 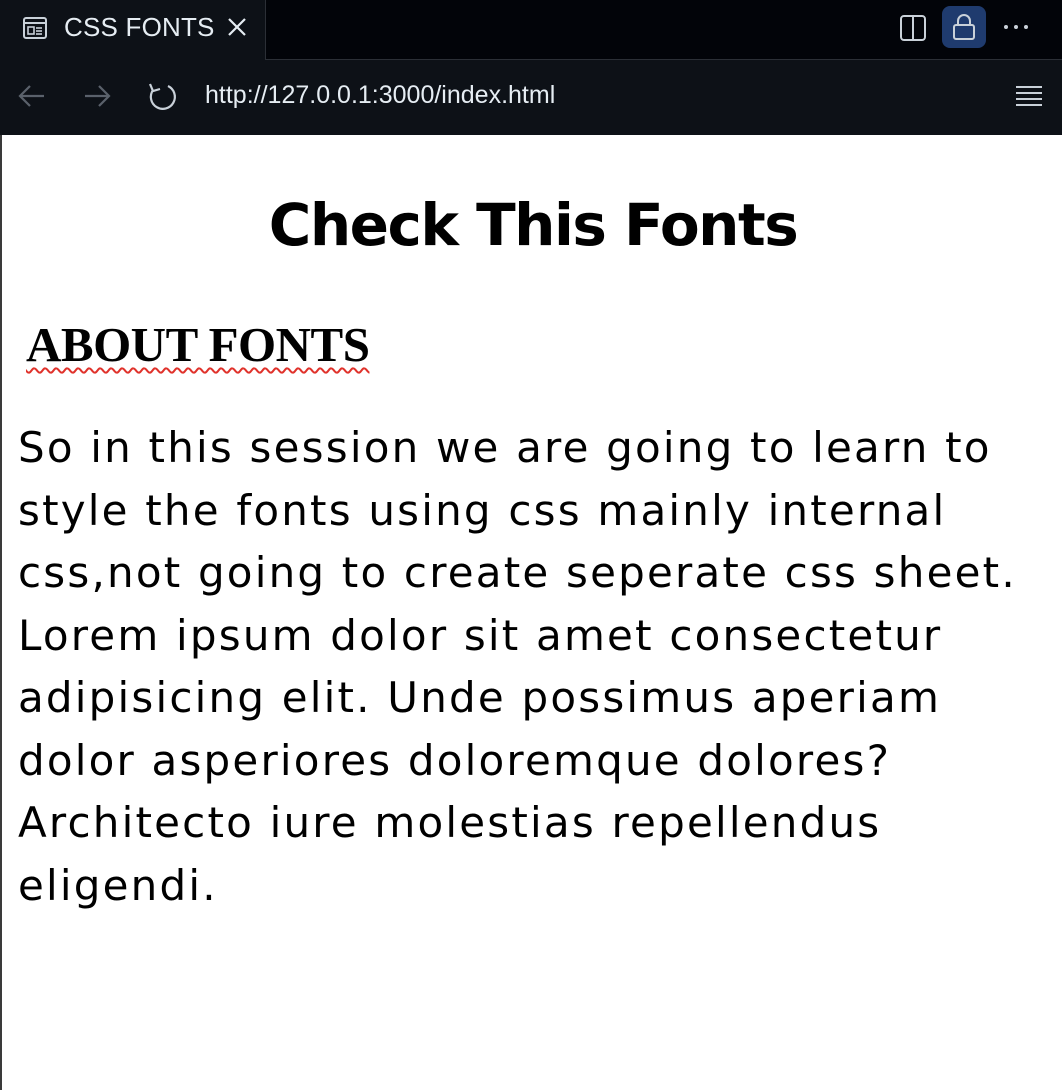 I want to click on close-icon, so click(x=237, y=27).